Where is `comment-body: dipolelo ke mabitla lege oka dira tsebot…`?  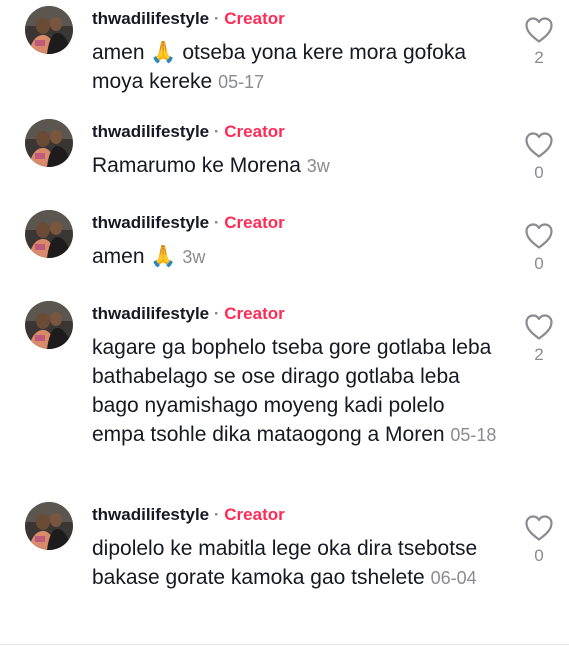 comment-body: dipolelo ke mabitla lege oka dira tsebot… is located at coordinates (285, 563).